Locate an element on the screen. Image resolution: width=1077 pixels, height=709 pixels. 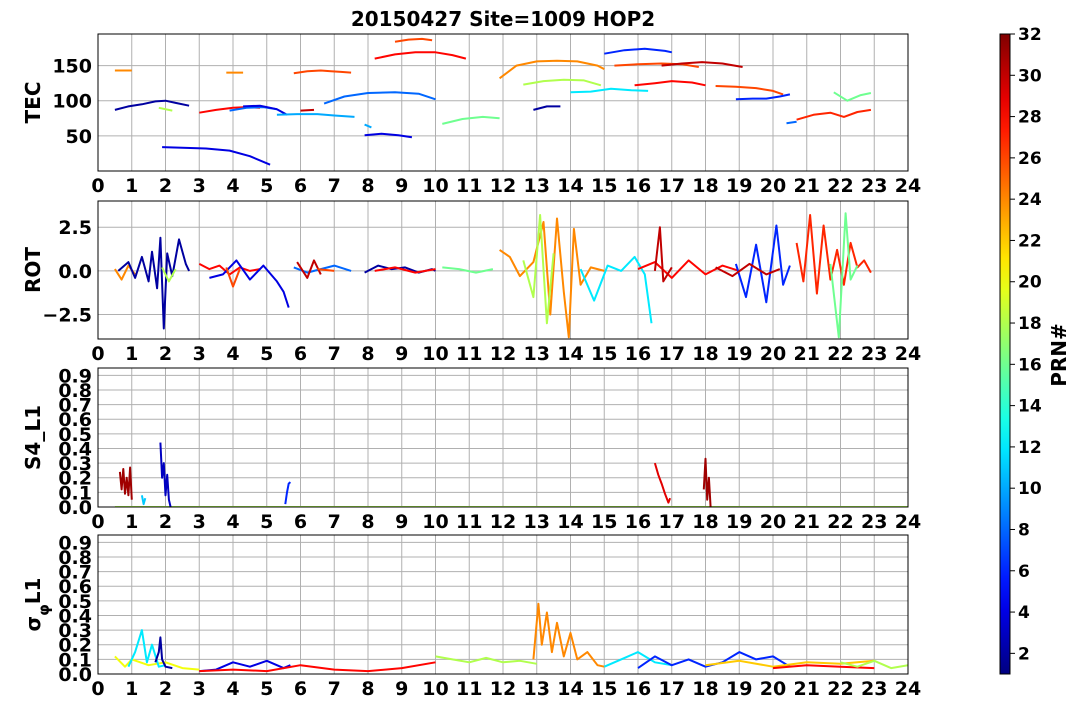
x-tick-label: 0 is located at coordinates (97, 689).